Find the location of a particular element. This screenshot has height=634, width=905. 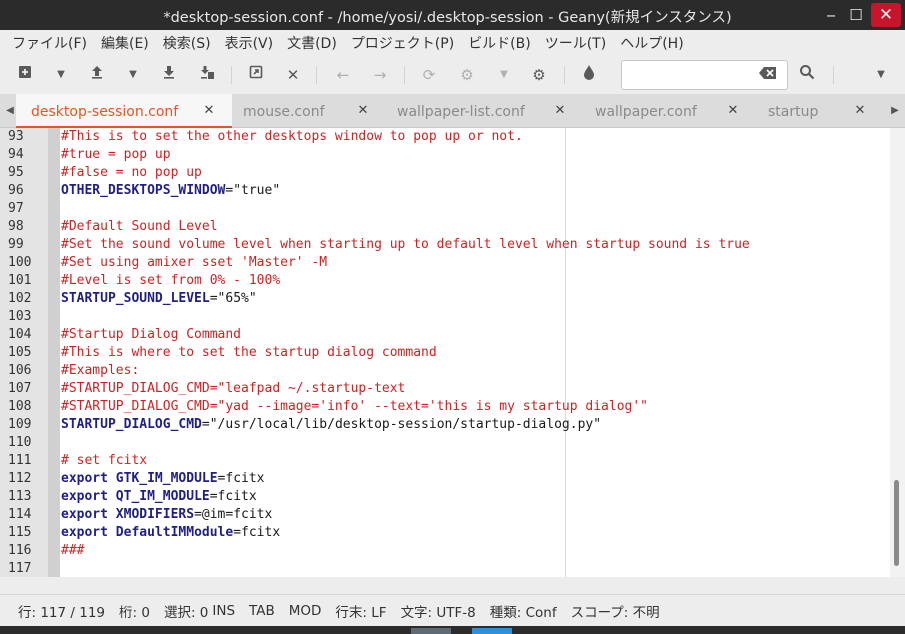

search-icon is located at coordinates (807, 75).